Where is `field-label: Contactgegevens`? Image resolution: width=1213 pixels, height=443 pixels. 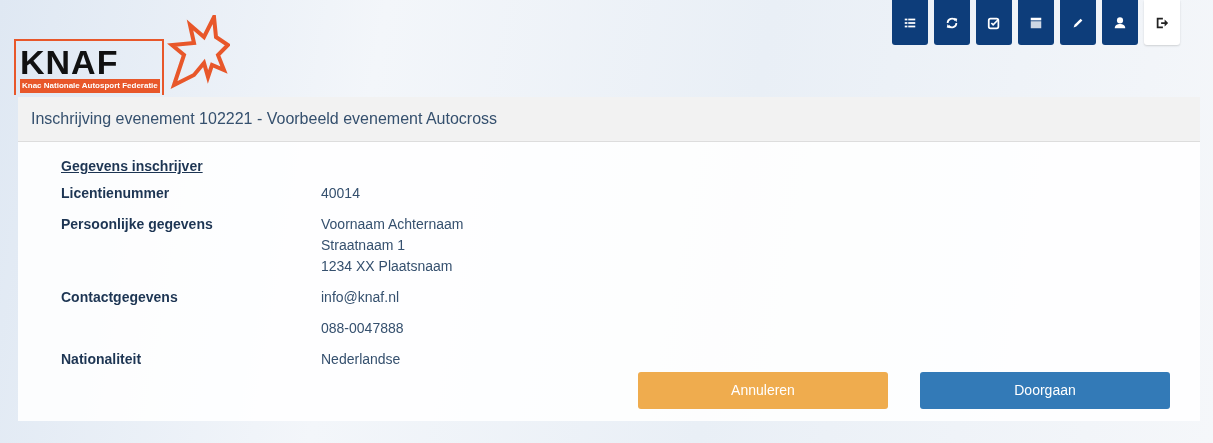
field-label: Contactgegevens is located at coordinates (119, 297).